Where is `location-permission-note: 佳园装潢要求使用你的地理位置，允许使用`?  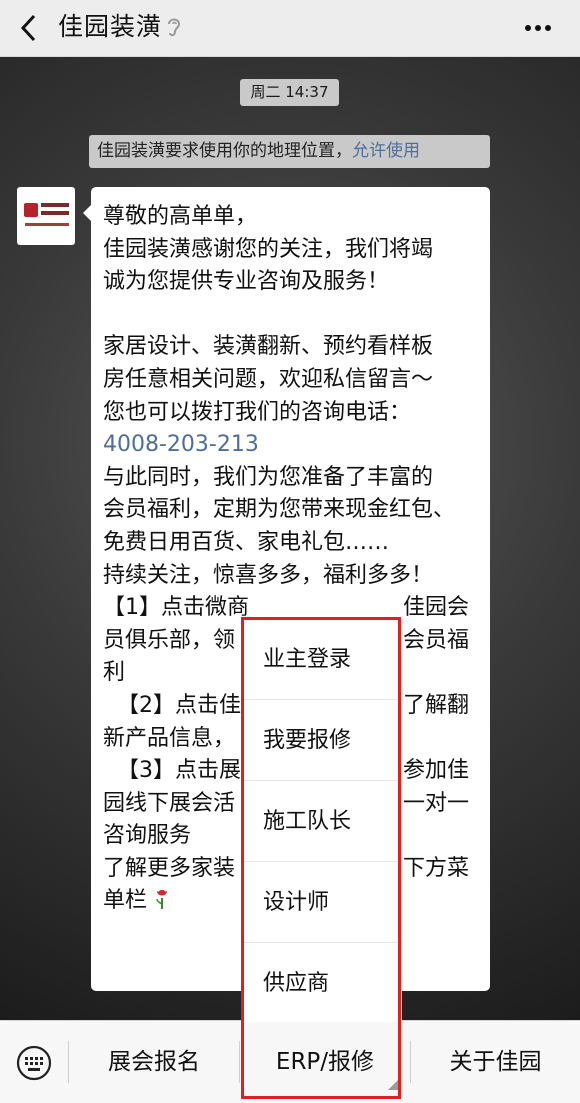
location-permission-note: 佳园装潢要求使用你的地理位置，允许使用 is located at coordinates (289, 151).